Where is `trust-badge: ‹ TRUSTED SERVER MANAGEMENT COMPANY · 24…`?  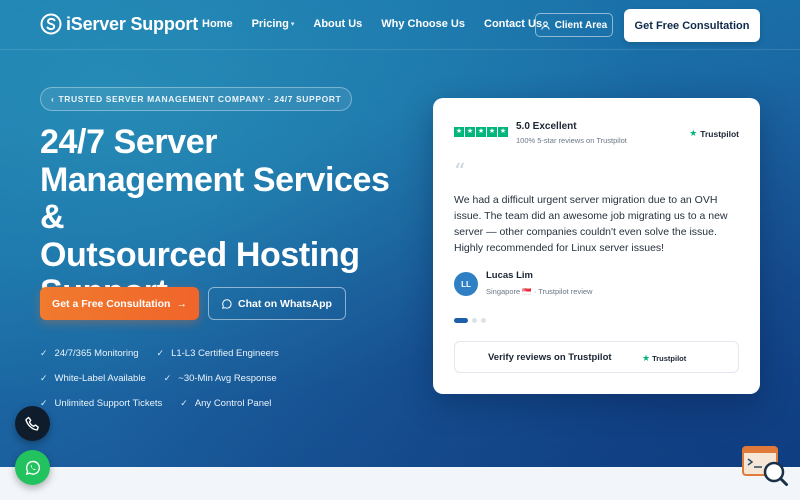 trust-badge: ‹ TRUSTED SERVER MANAGEMENT COMPANY · 24… is located at coordinates (196, 99).